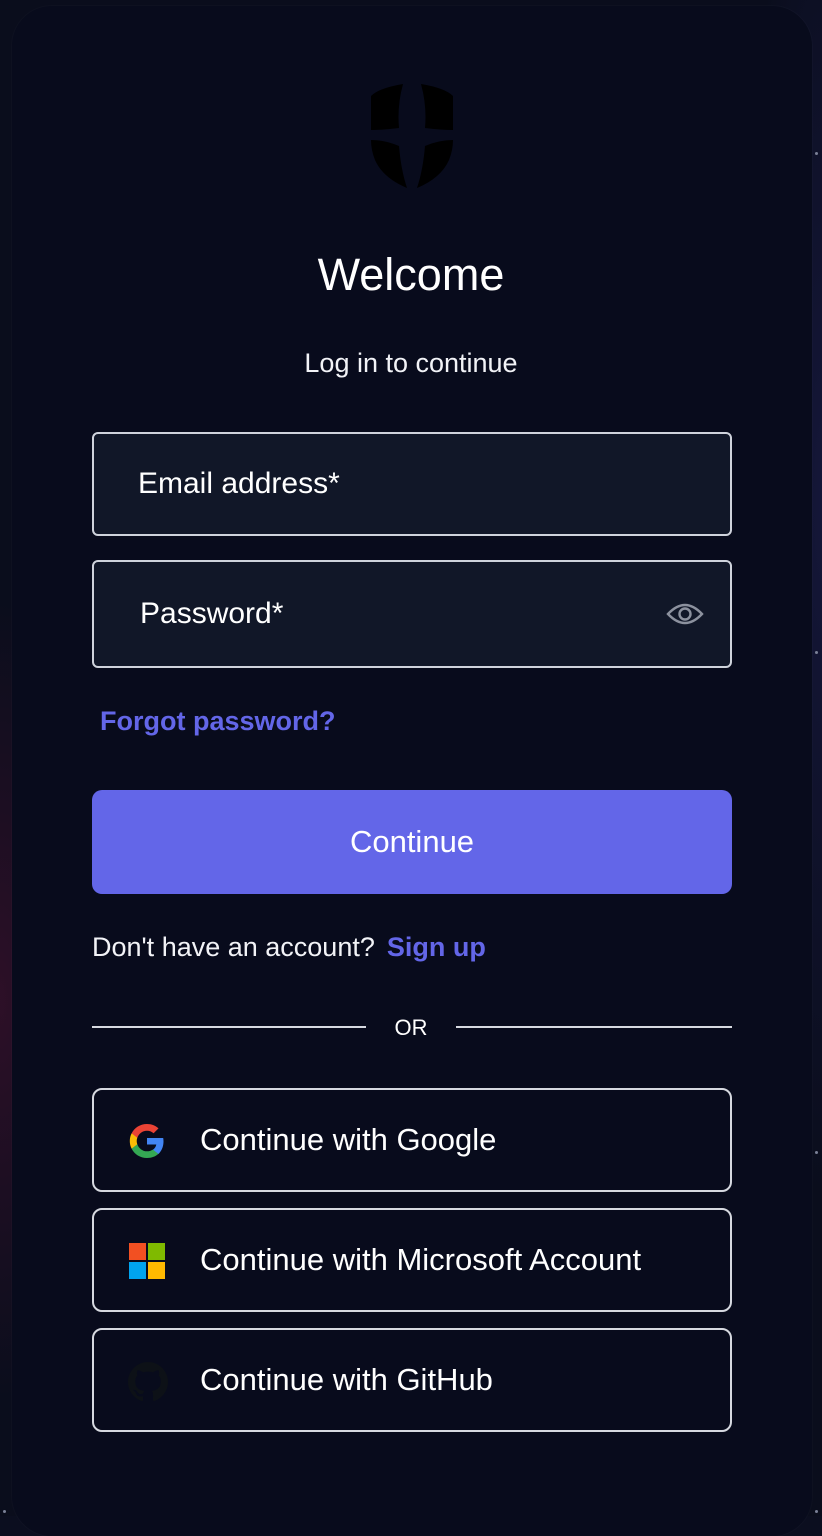 The image size is (822, 1536). I want to click on continue-with-microsoft-button: Continue with Microsoft Account, so click(412, 1260).